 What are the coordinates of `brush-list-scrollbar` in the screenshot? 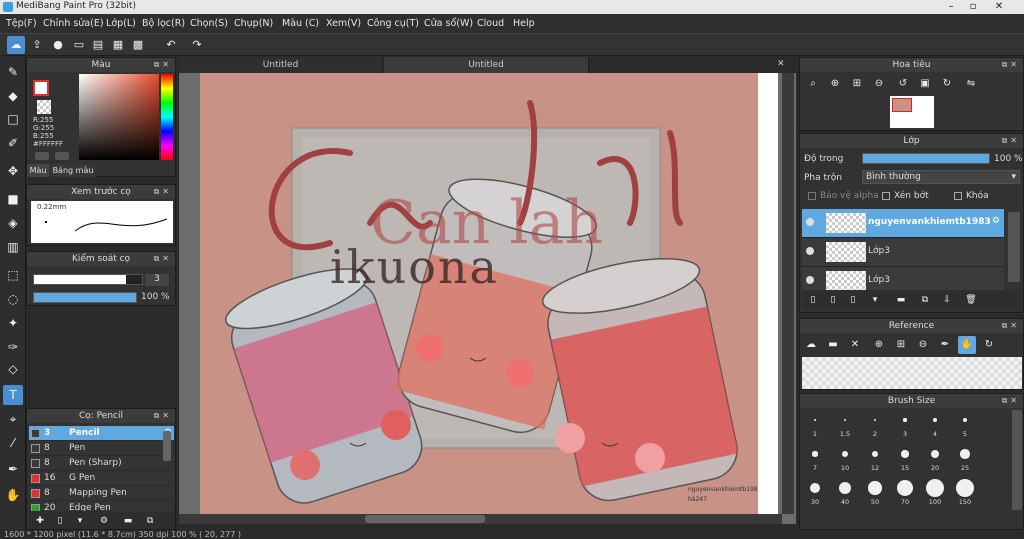 It's located at (167, 446).